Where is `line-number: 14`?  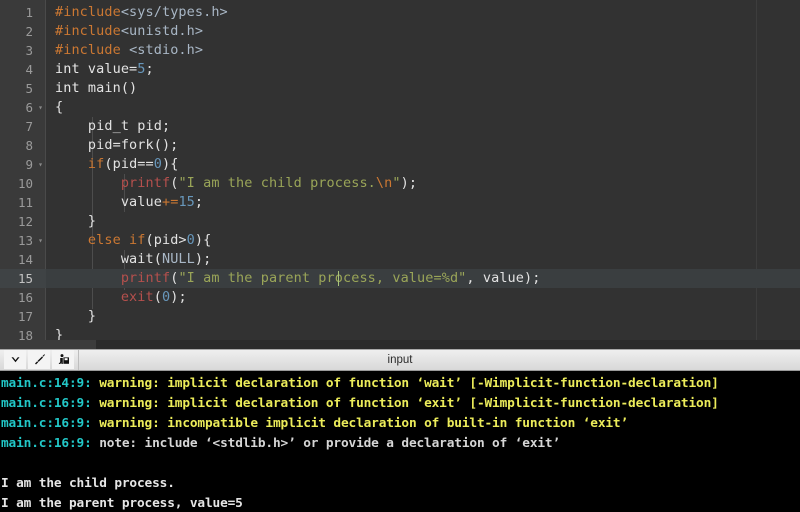
line-number: 14 is located at coordinates (23, 259).